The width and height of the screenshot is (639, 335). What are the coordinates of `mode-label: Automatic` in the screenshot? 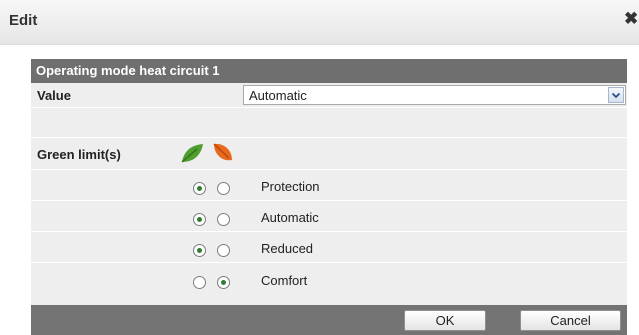 It's located at (290, 217).